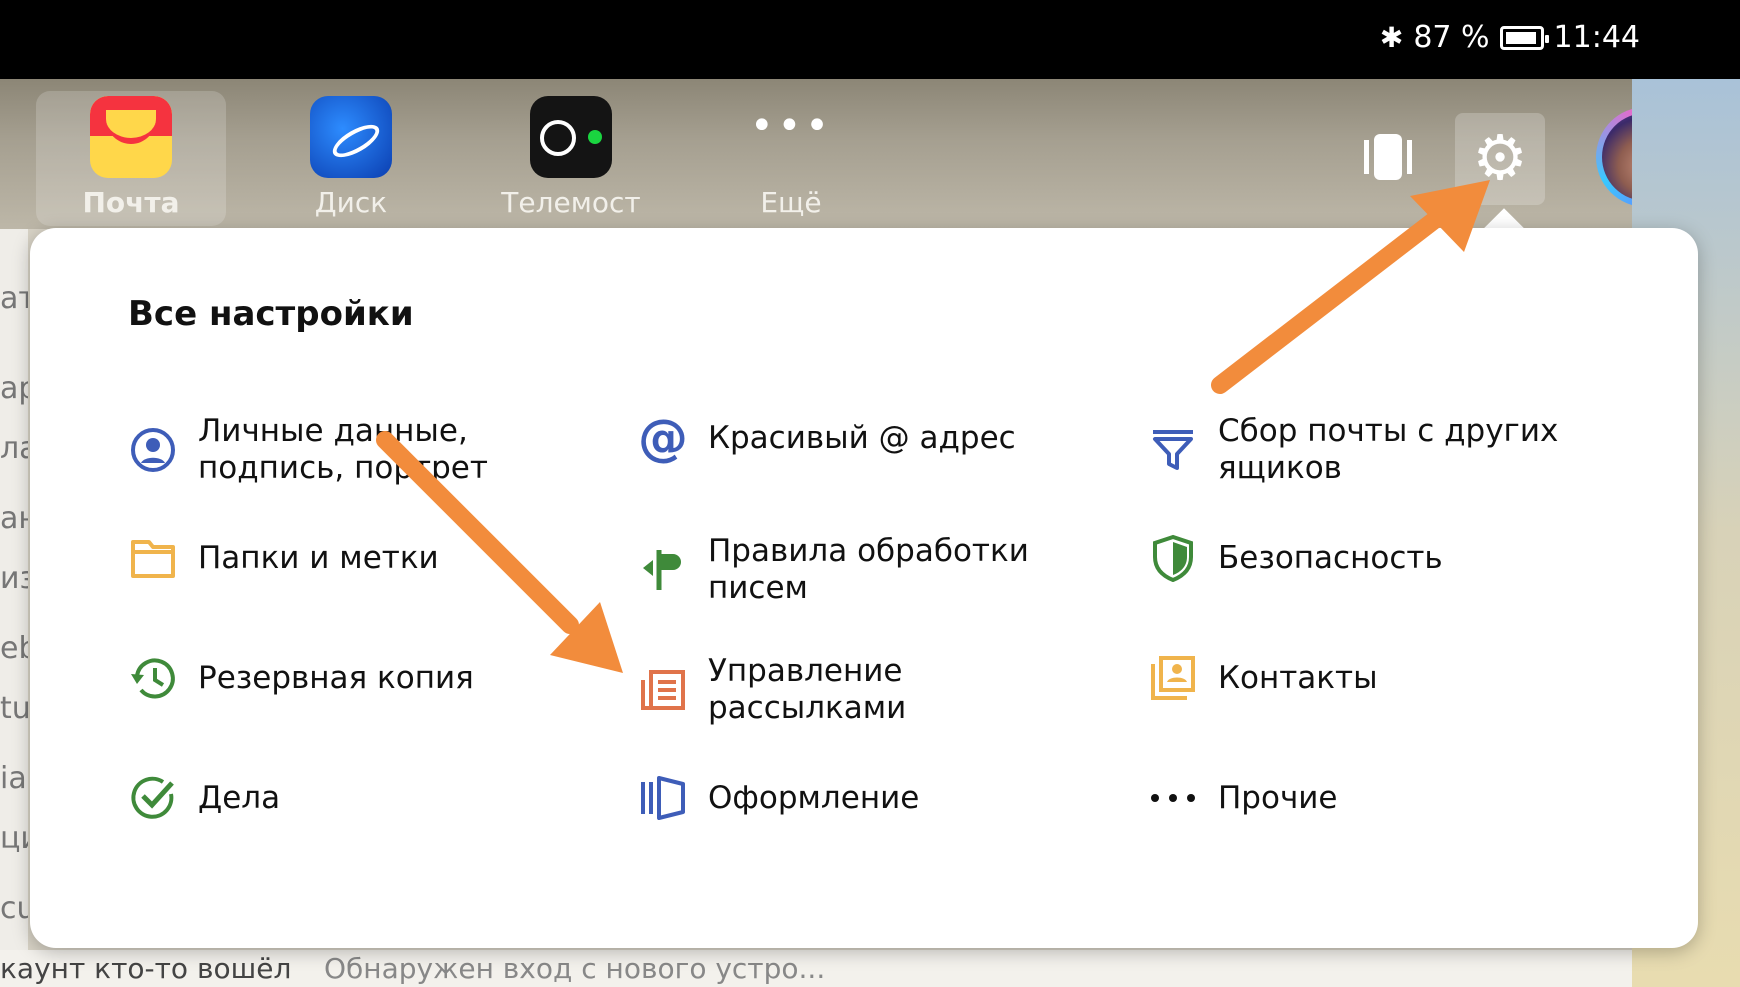 This screenshot has height=987, width=1740. Describe the element at coordinates (131, 137) in the screenshot. I see `mail-icon` at that location.